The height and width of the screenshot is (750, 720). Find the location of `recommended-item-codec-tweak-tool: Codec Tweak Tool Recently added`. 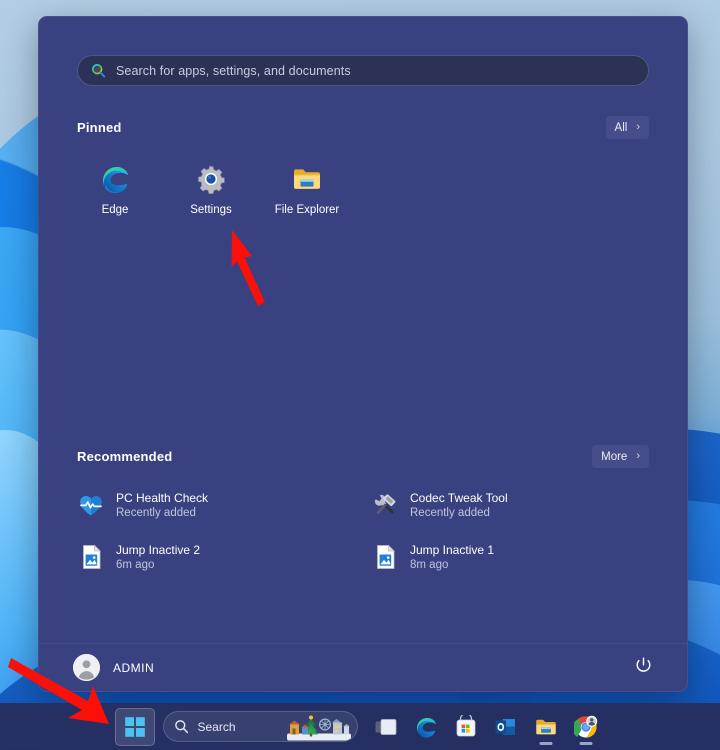

recommended-item-codec-tweak-tool: Codec Tweak Tool Recently added is located at coordinates (510, 505).